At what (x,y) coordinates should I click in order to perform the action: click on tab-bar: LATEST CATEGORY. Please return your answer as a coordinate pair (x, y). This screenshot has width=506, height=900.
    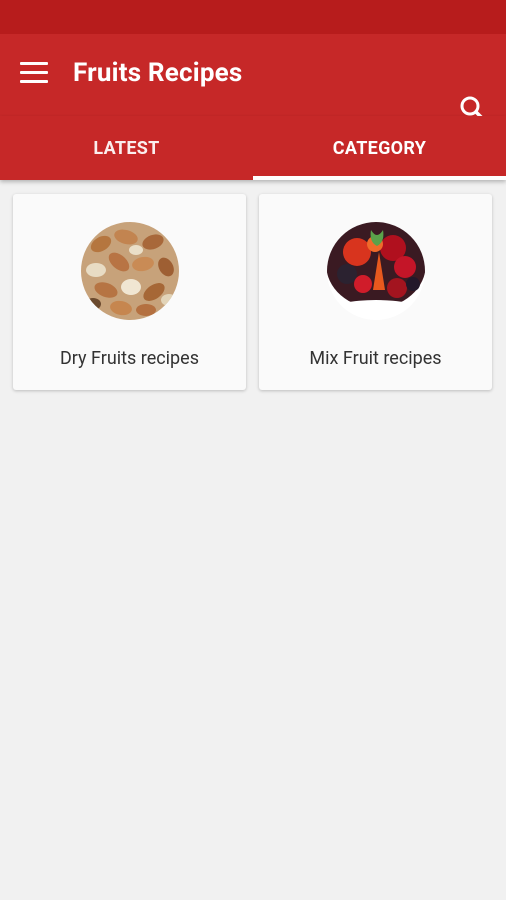
    Looking at the image, I should click on (253, 148).